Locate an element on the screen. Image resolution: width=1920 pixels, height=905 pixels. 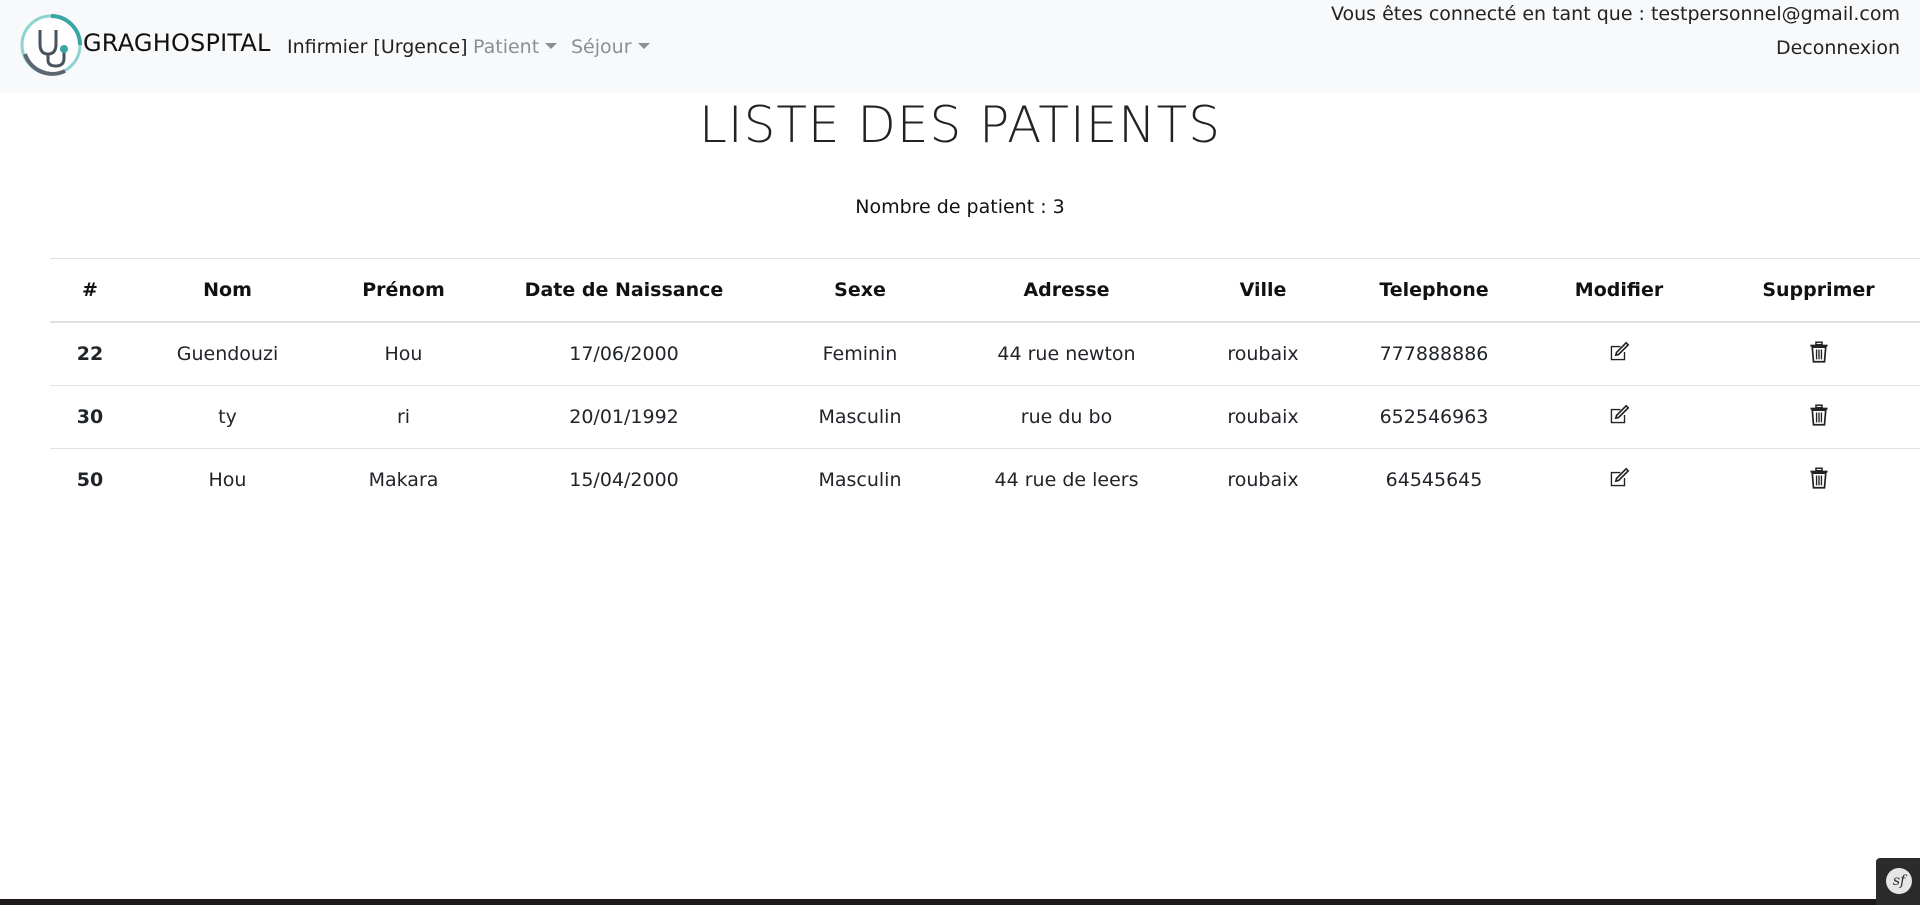
cell-id: 50 is located at coordinates (90, 479).